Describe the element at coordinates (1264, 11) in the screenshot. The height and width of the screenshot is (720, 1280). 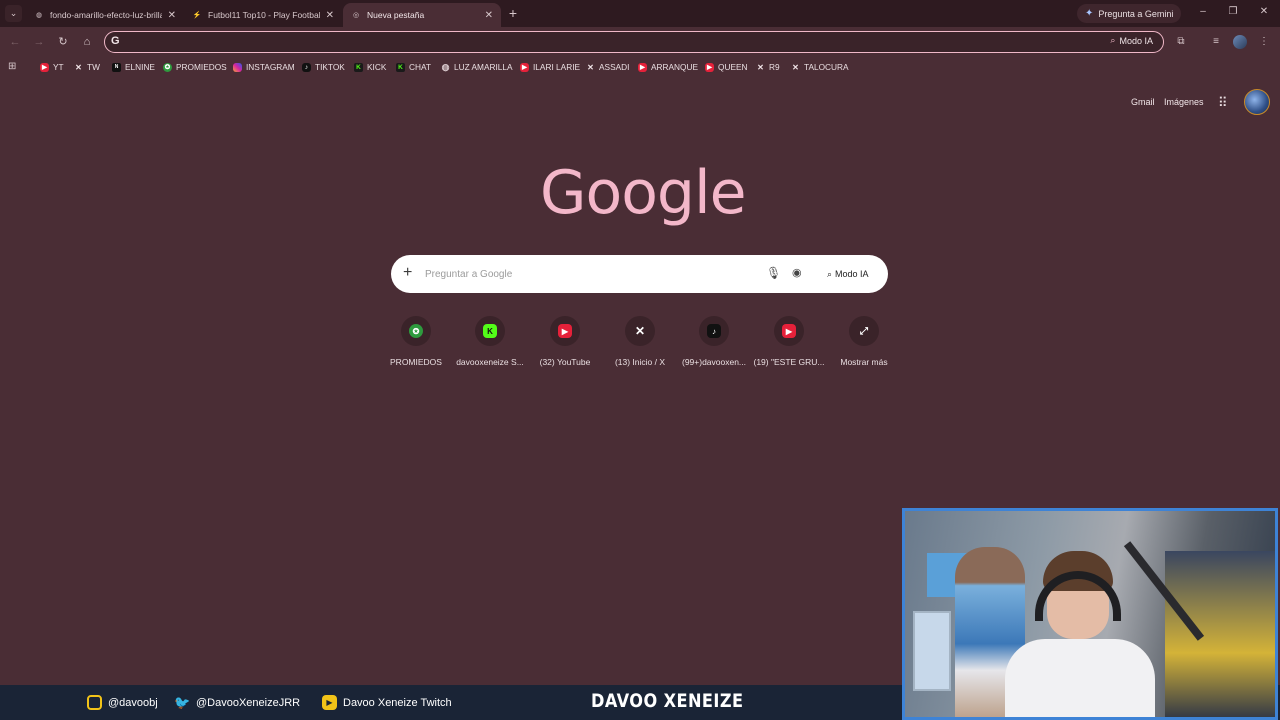
I see `close-window-button: ✕` at that location.